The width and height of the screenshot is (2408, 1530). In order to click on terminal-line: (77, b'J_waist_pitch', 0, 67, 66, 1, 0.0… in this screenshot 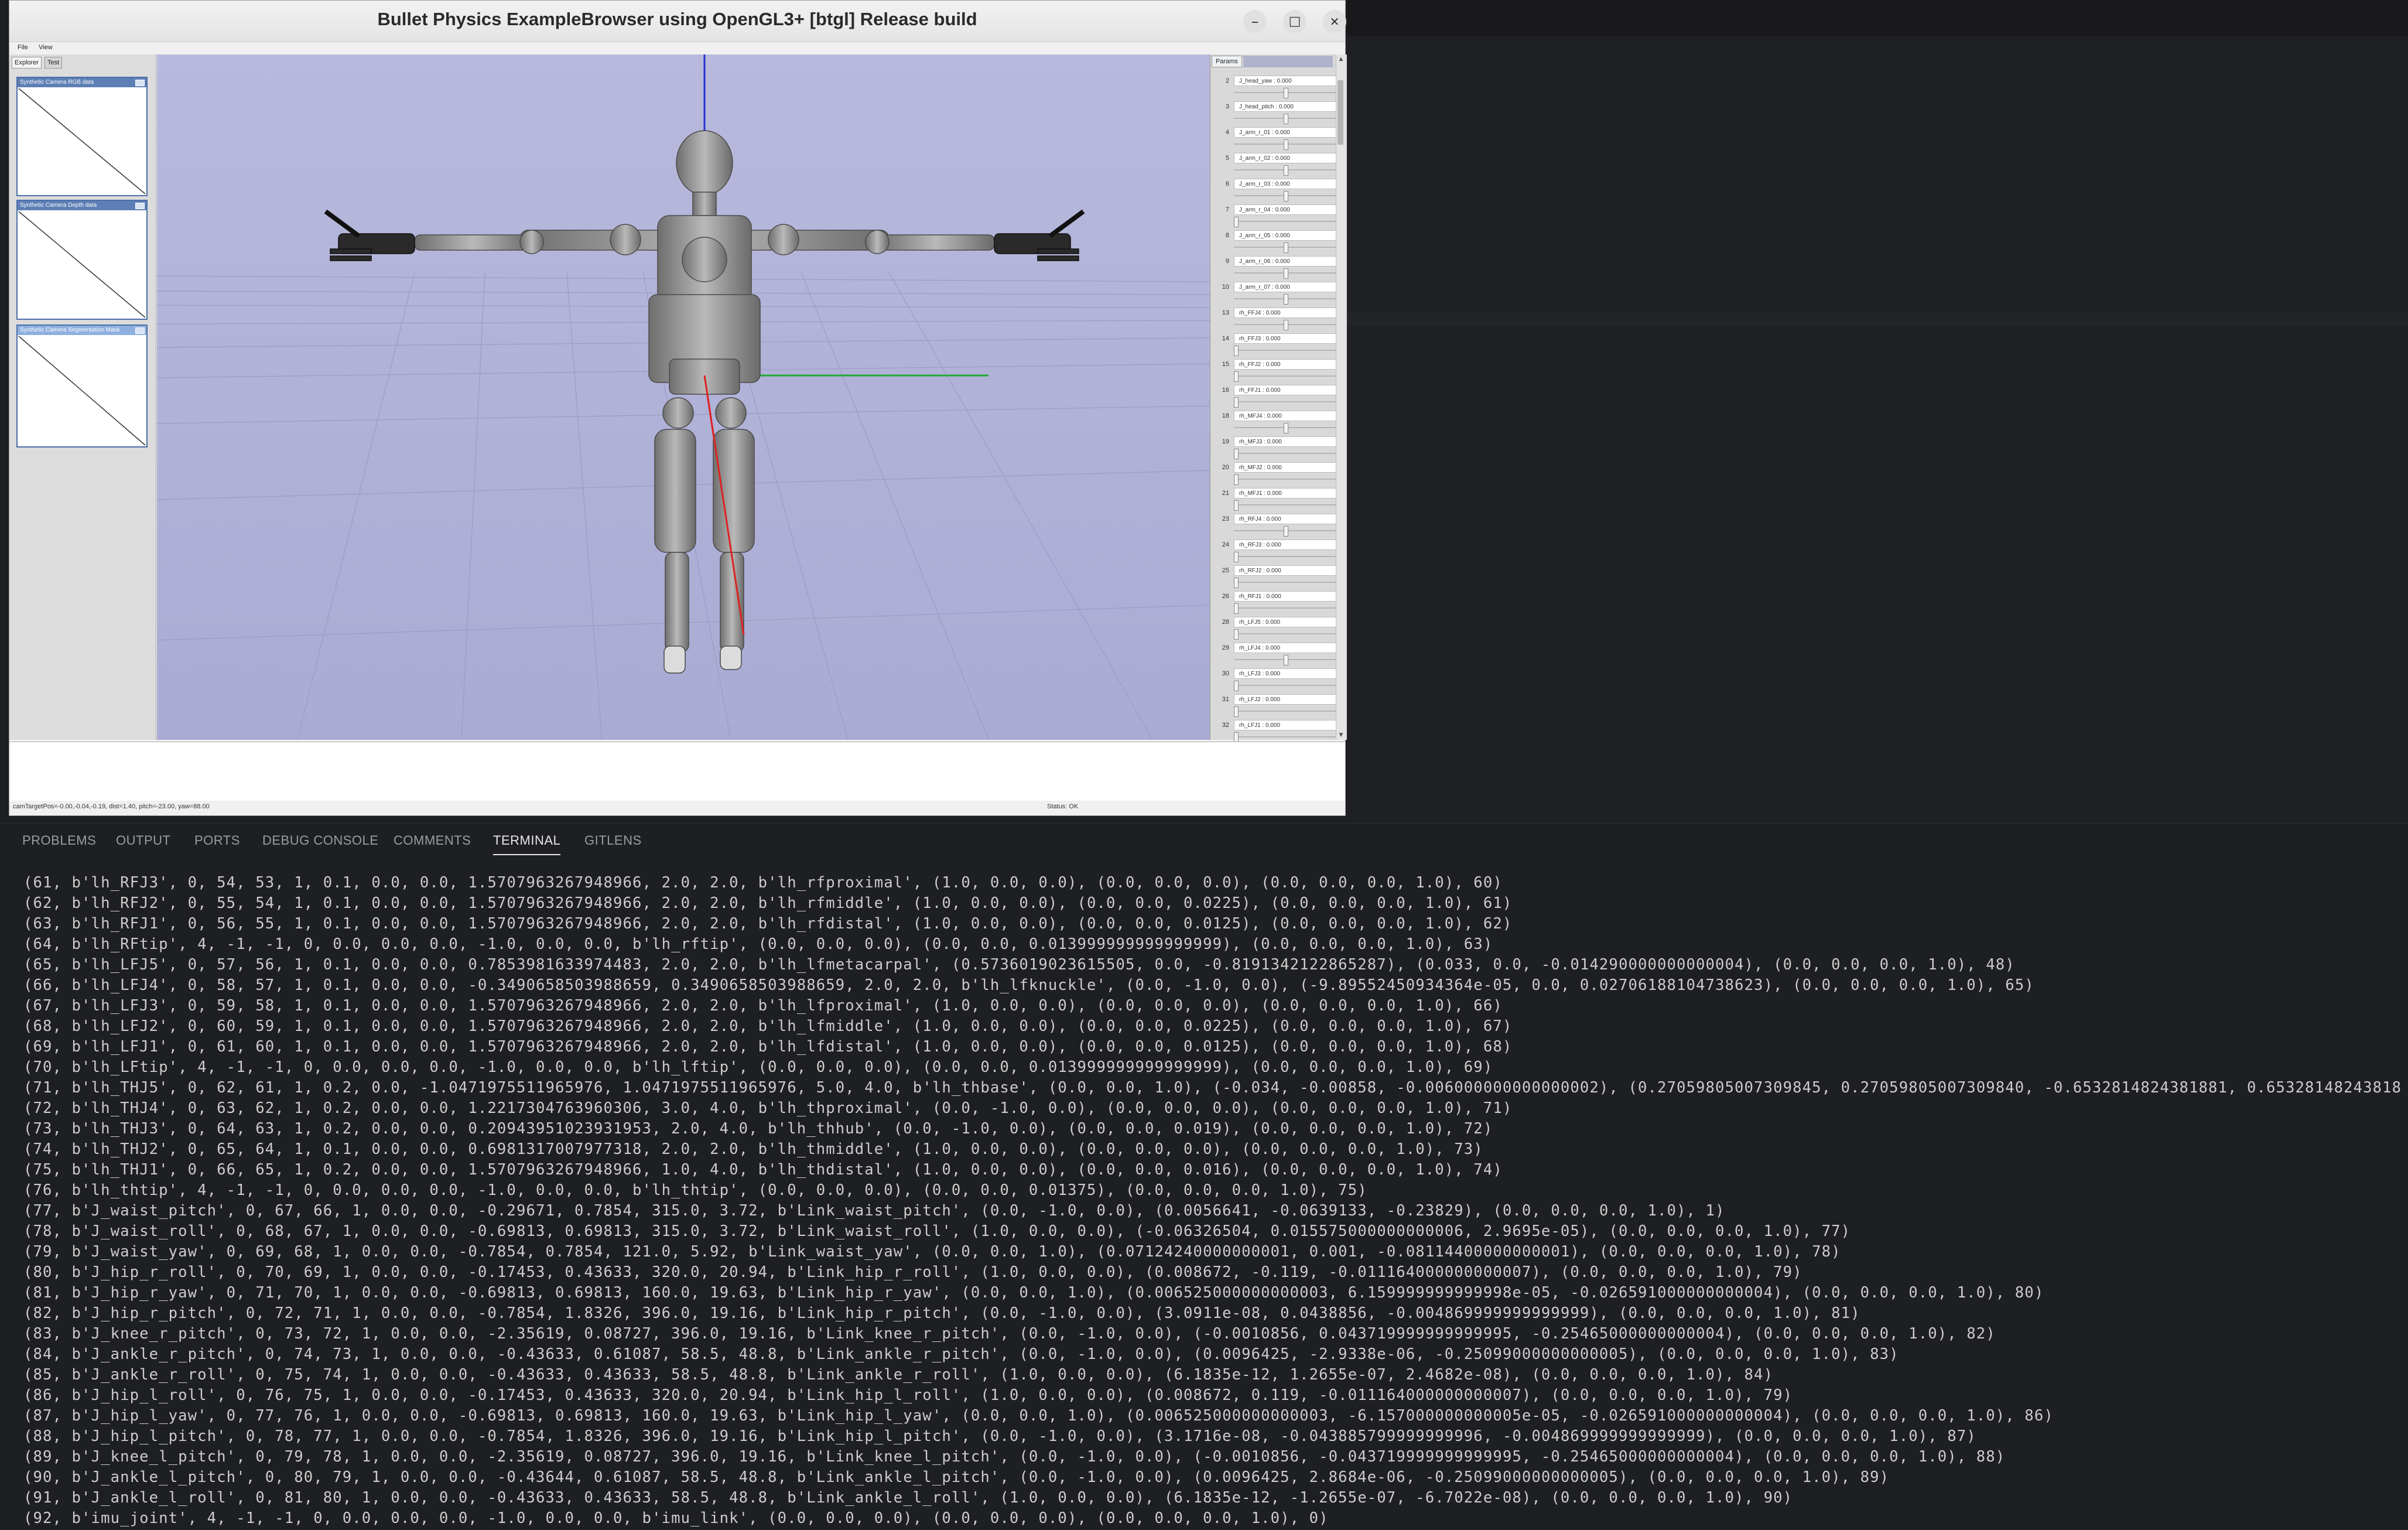, I will do `click(874, 1211)`.